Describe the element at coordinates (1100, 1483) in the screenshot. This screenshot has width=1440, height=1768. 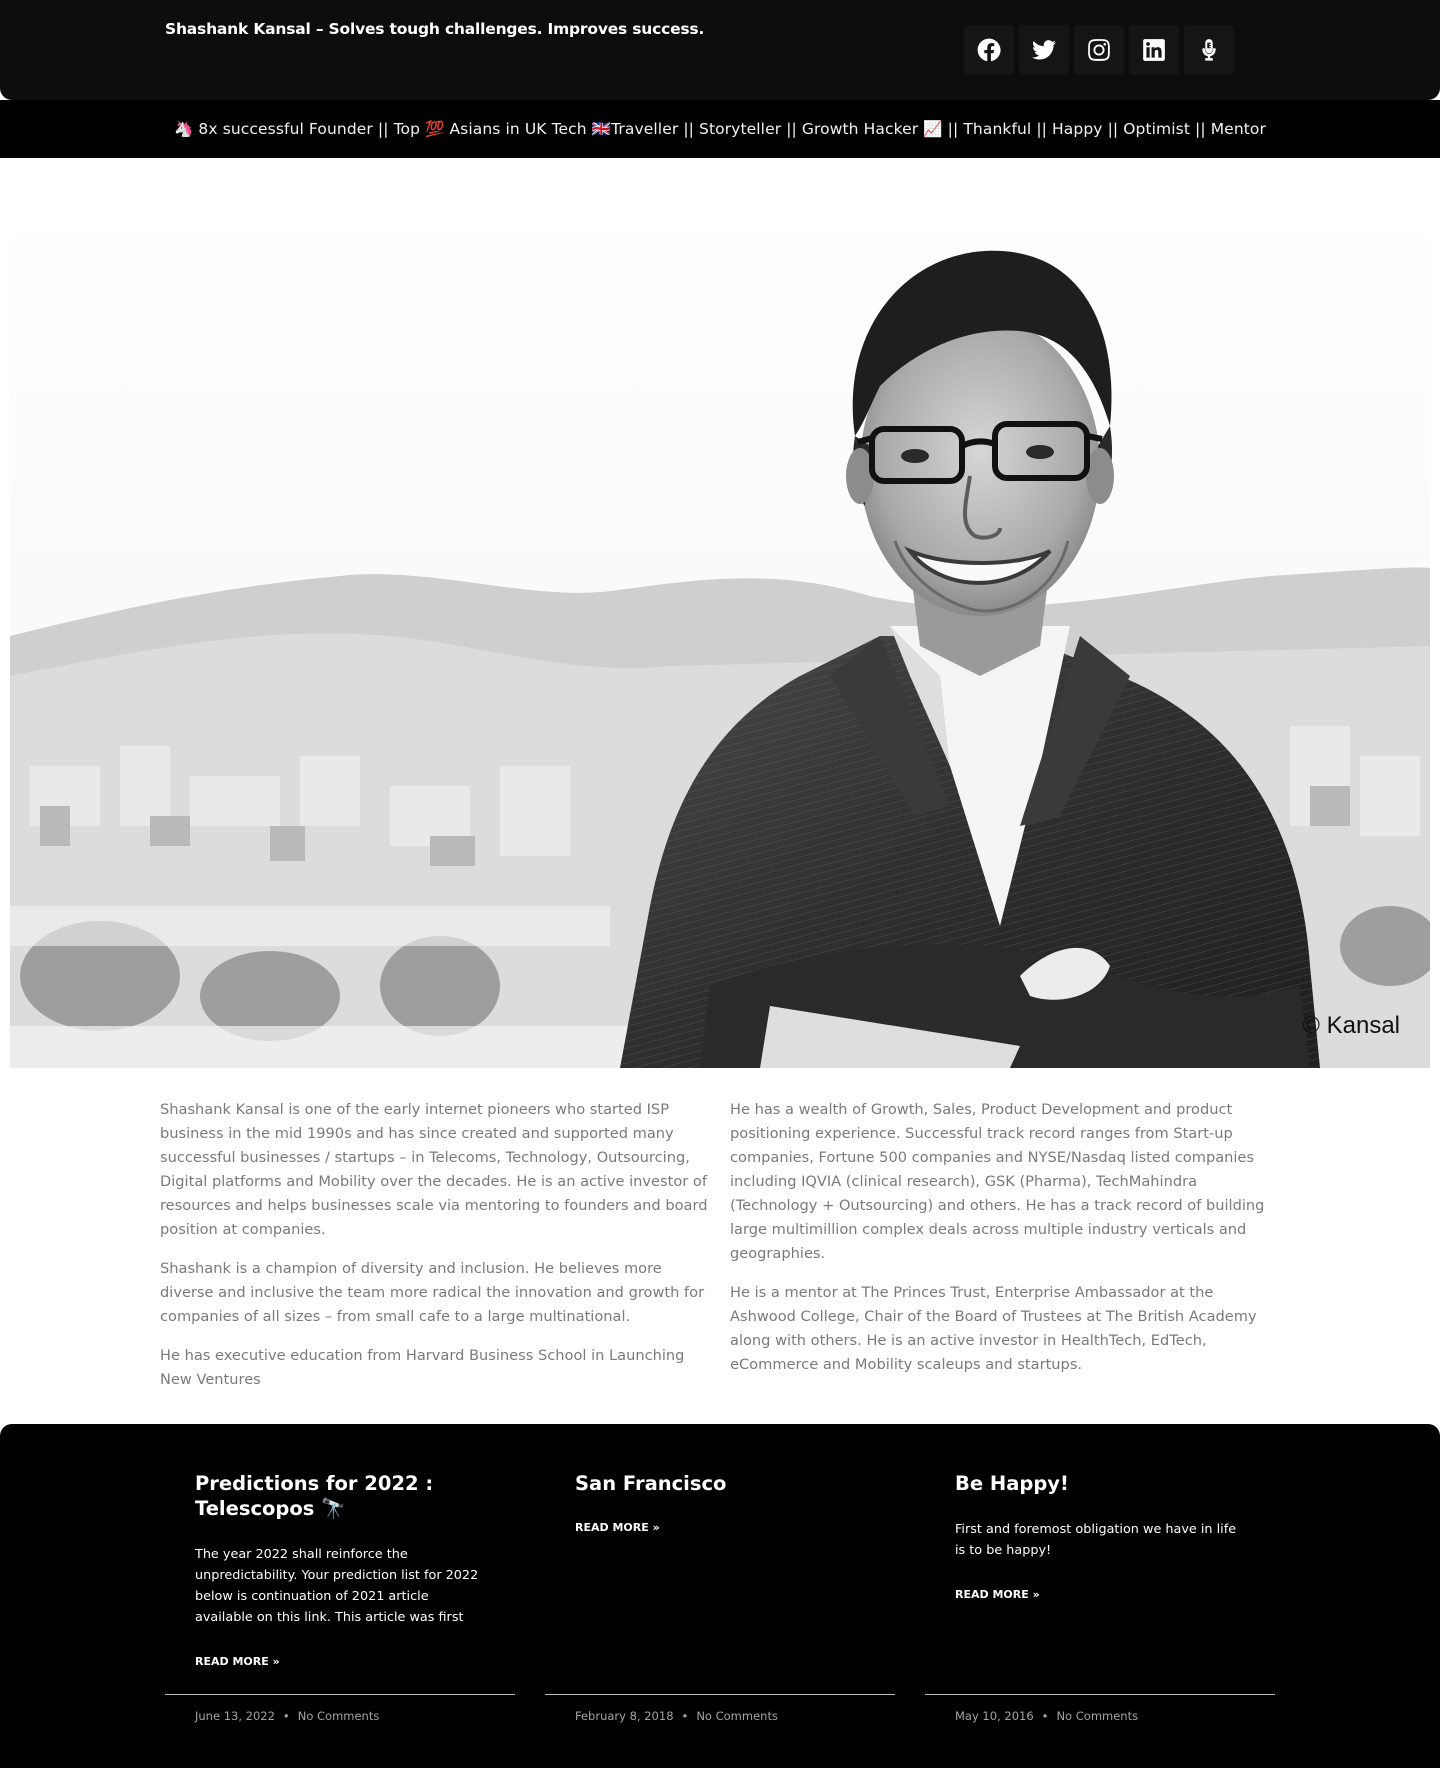
I see `post-title: Be Happy!` at that location.